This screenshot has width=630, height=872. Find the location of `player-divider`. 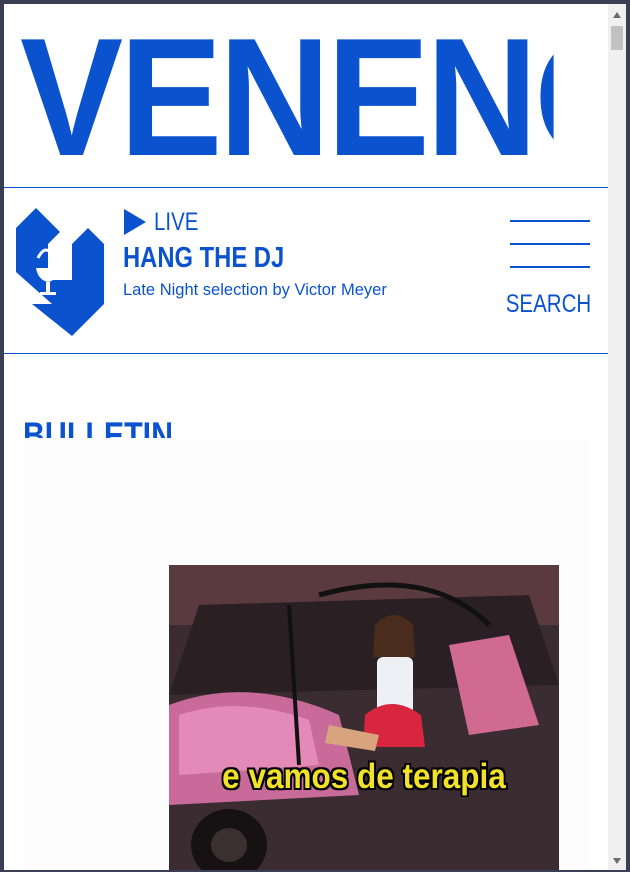

player-divider is located at coordinates (306, 353).